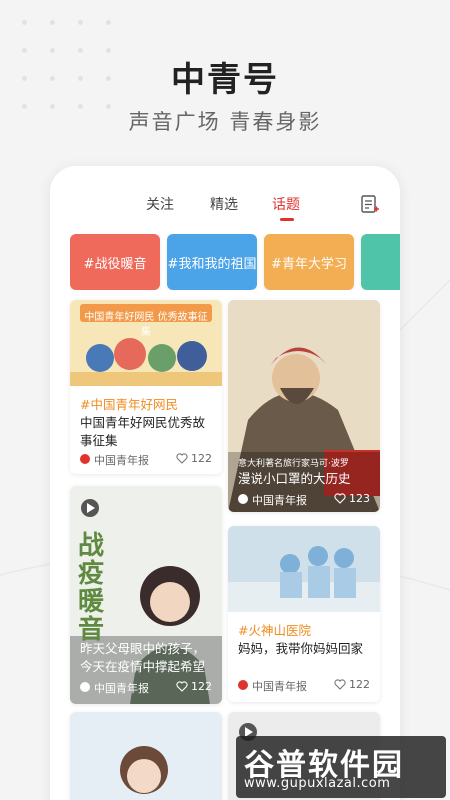 The width and height of the screenshot is (450, 800). Describe the element at coordinates (224, 204) in the screenshot. I see `tab-featured: 精选` at that location.